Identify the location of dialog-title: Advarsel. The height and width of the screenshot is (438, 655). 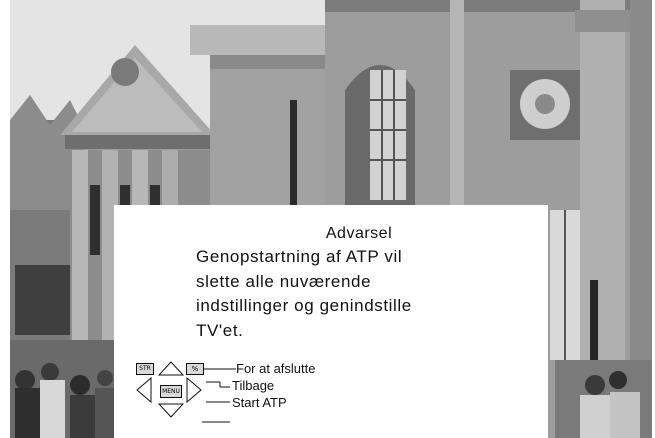
(359, 233).